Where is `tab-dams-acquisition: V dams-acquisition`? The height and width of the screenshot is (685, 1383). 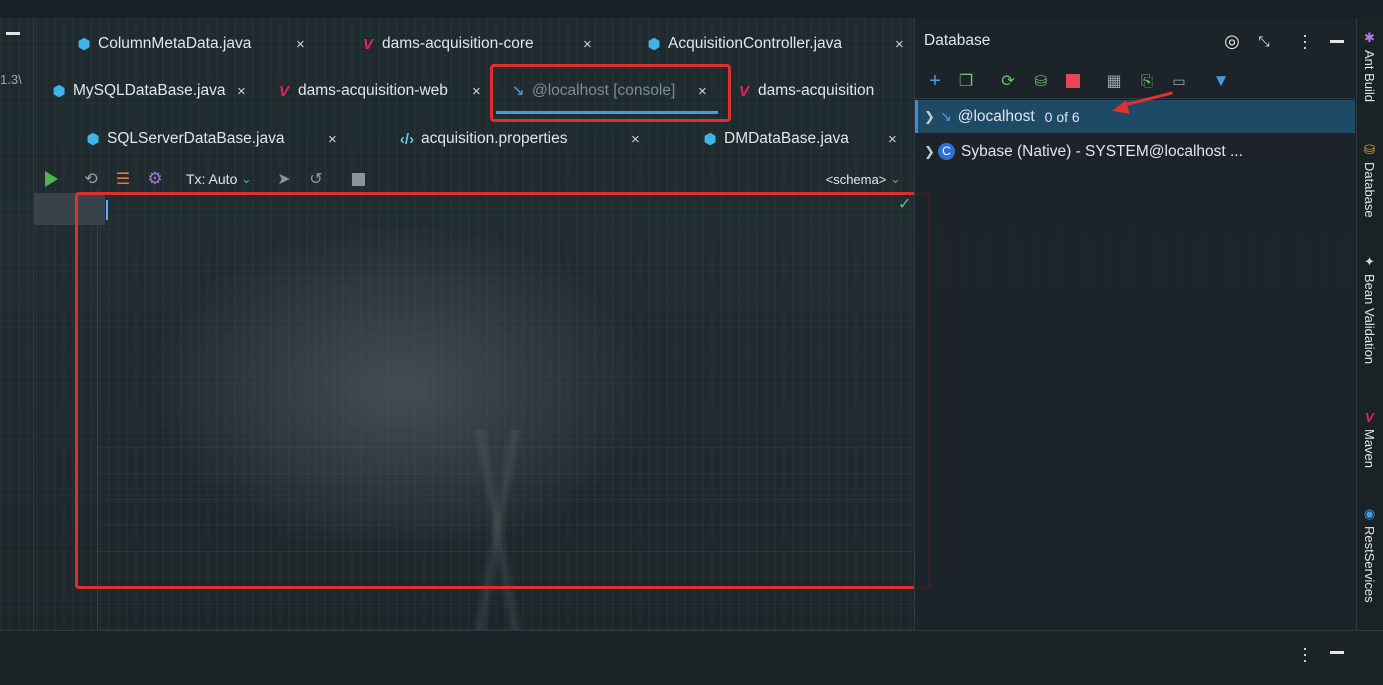
tab-dams-acquisition: V dams-acquisition is located at coordinates (805, 91).